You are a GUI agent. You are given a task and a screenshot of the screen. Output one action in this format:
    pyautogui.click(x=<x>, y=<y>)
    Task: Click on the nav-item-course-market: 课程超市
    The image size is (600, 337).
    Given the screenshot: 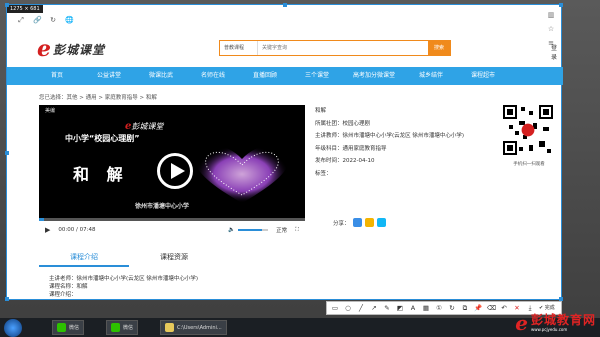 What is the action you would take?
    pyautogui.click(x=483, y=76)
    